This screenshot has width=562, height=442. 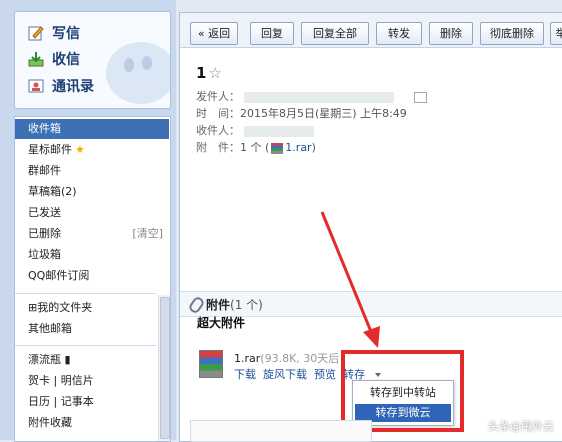 I want to click on red-arrow-annotation, so click(x=350, y=279).